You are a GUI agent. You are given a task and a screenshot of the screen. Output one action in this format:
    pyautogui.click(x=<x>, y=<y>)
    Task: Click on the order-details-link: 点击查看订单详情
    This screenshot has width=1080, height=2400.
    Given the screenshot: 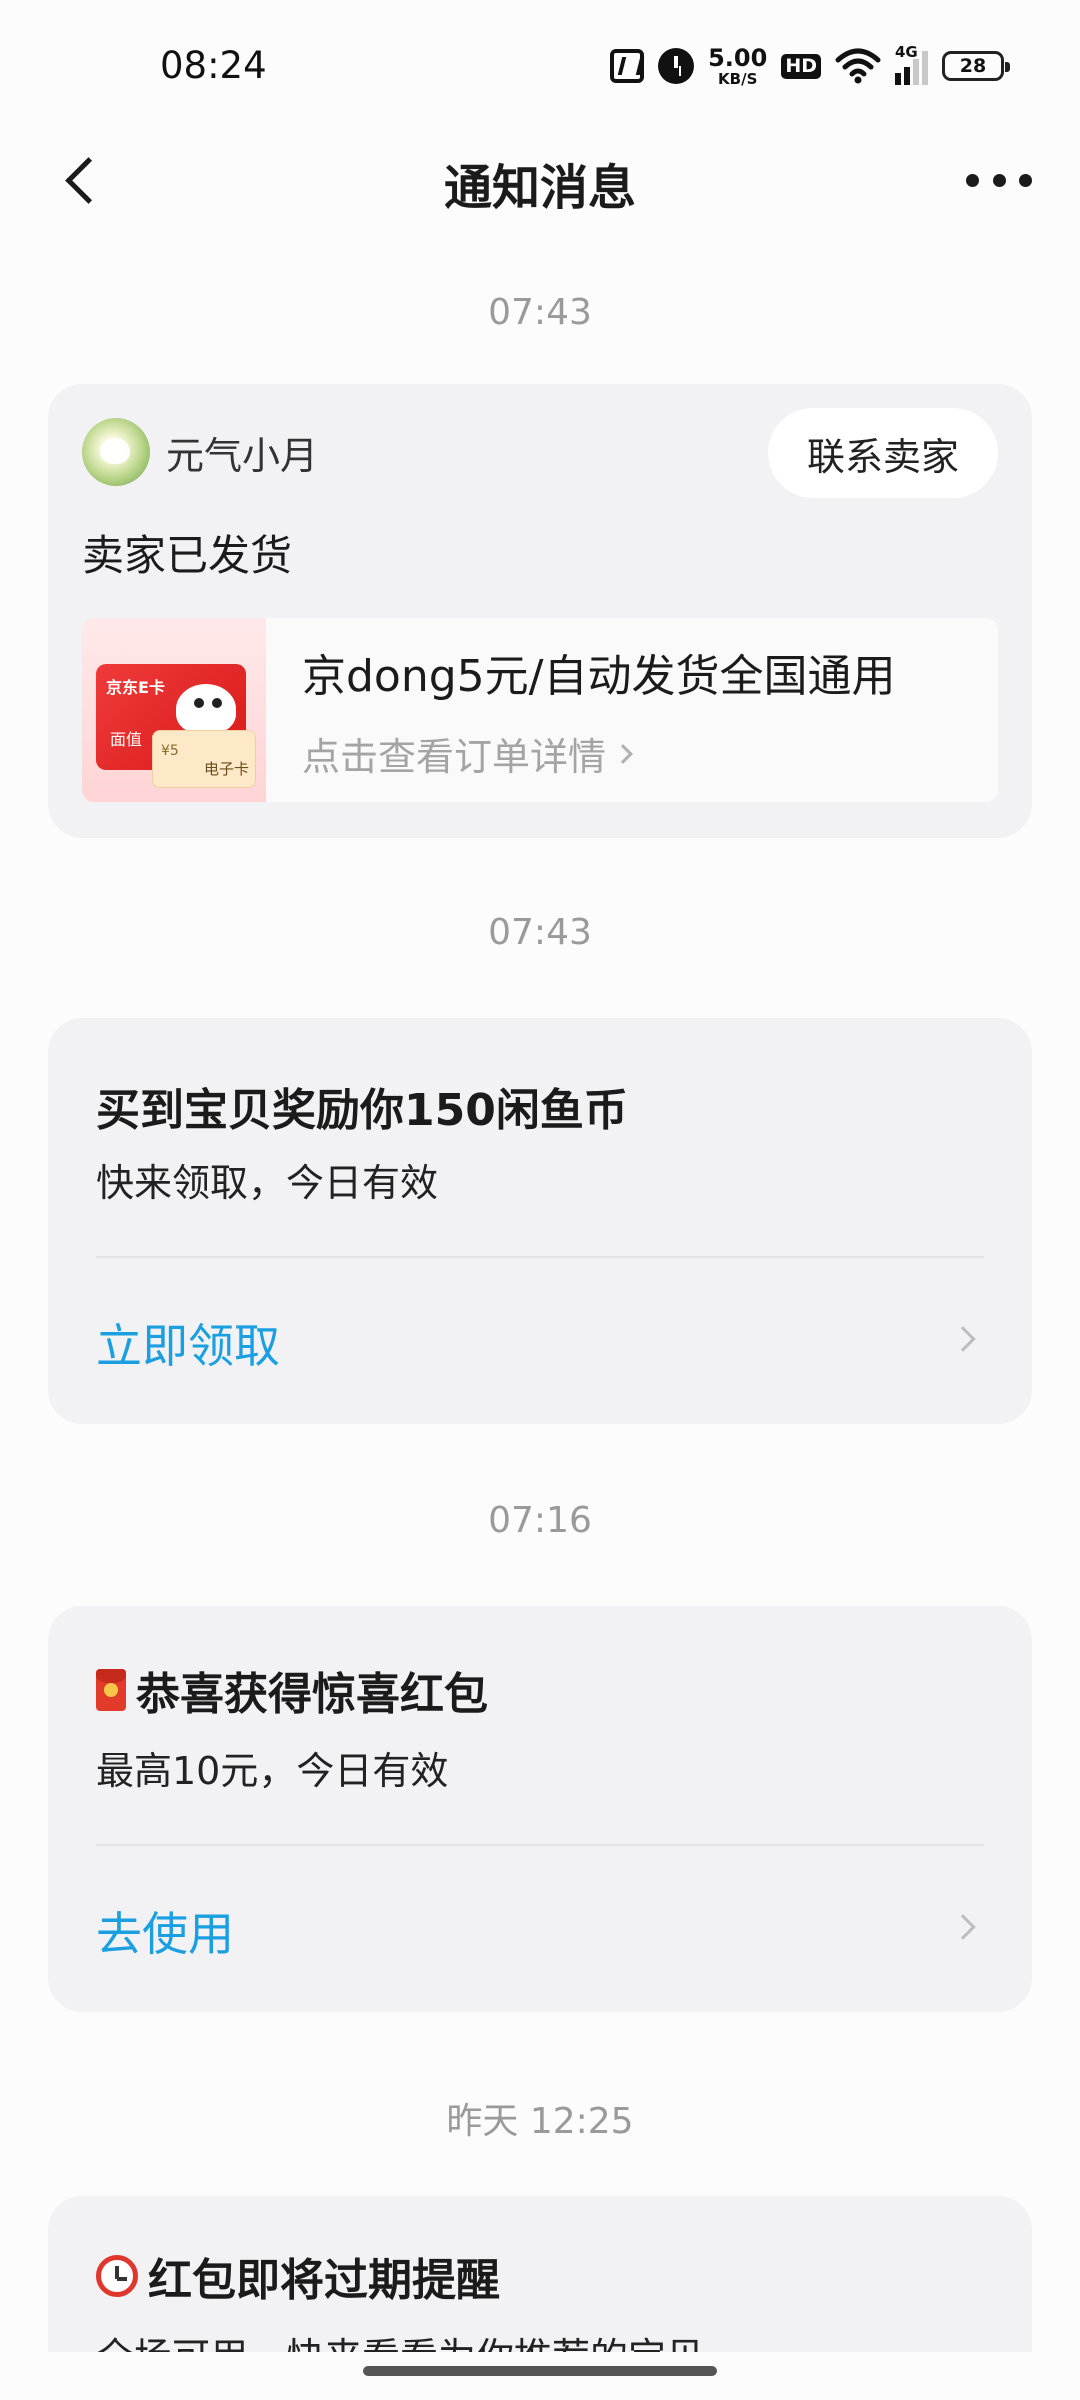 What is the action you would take?
    pyautogui.click(x=467, y=753)
    